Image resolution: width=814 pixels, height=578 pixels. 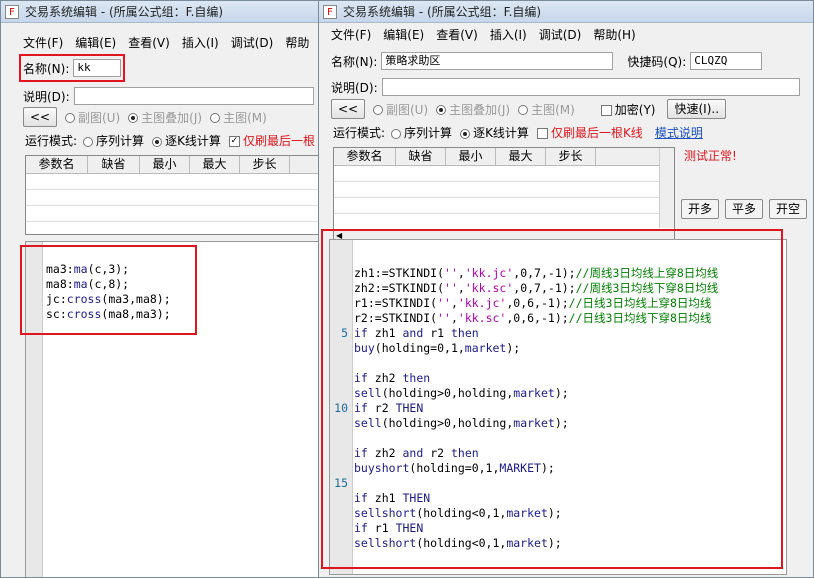 What do you see at coordinates (700, 209) in the screenshot?
I see `tab-open-long: 开多` at bounding box center [700, 209].